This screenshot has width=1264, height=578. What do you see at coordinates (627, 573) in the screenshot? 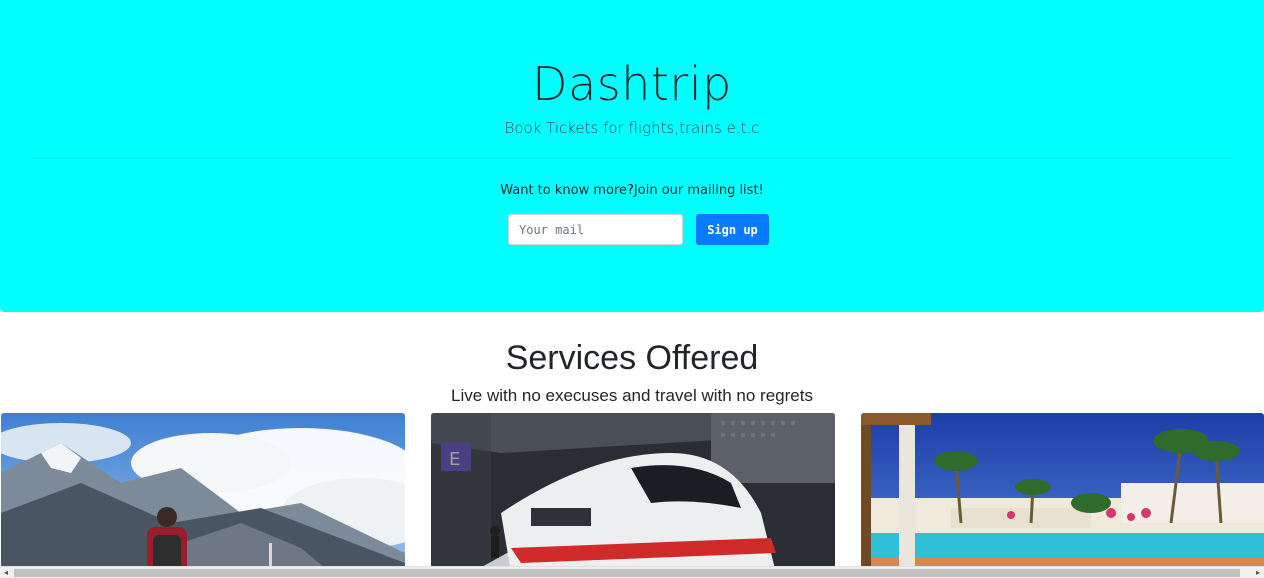
I see `scrollbar-thumb` at bounding box center [627, 573].